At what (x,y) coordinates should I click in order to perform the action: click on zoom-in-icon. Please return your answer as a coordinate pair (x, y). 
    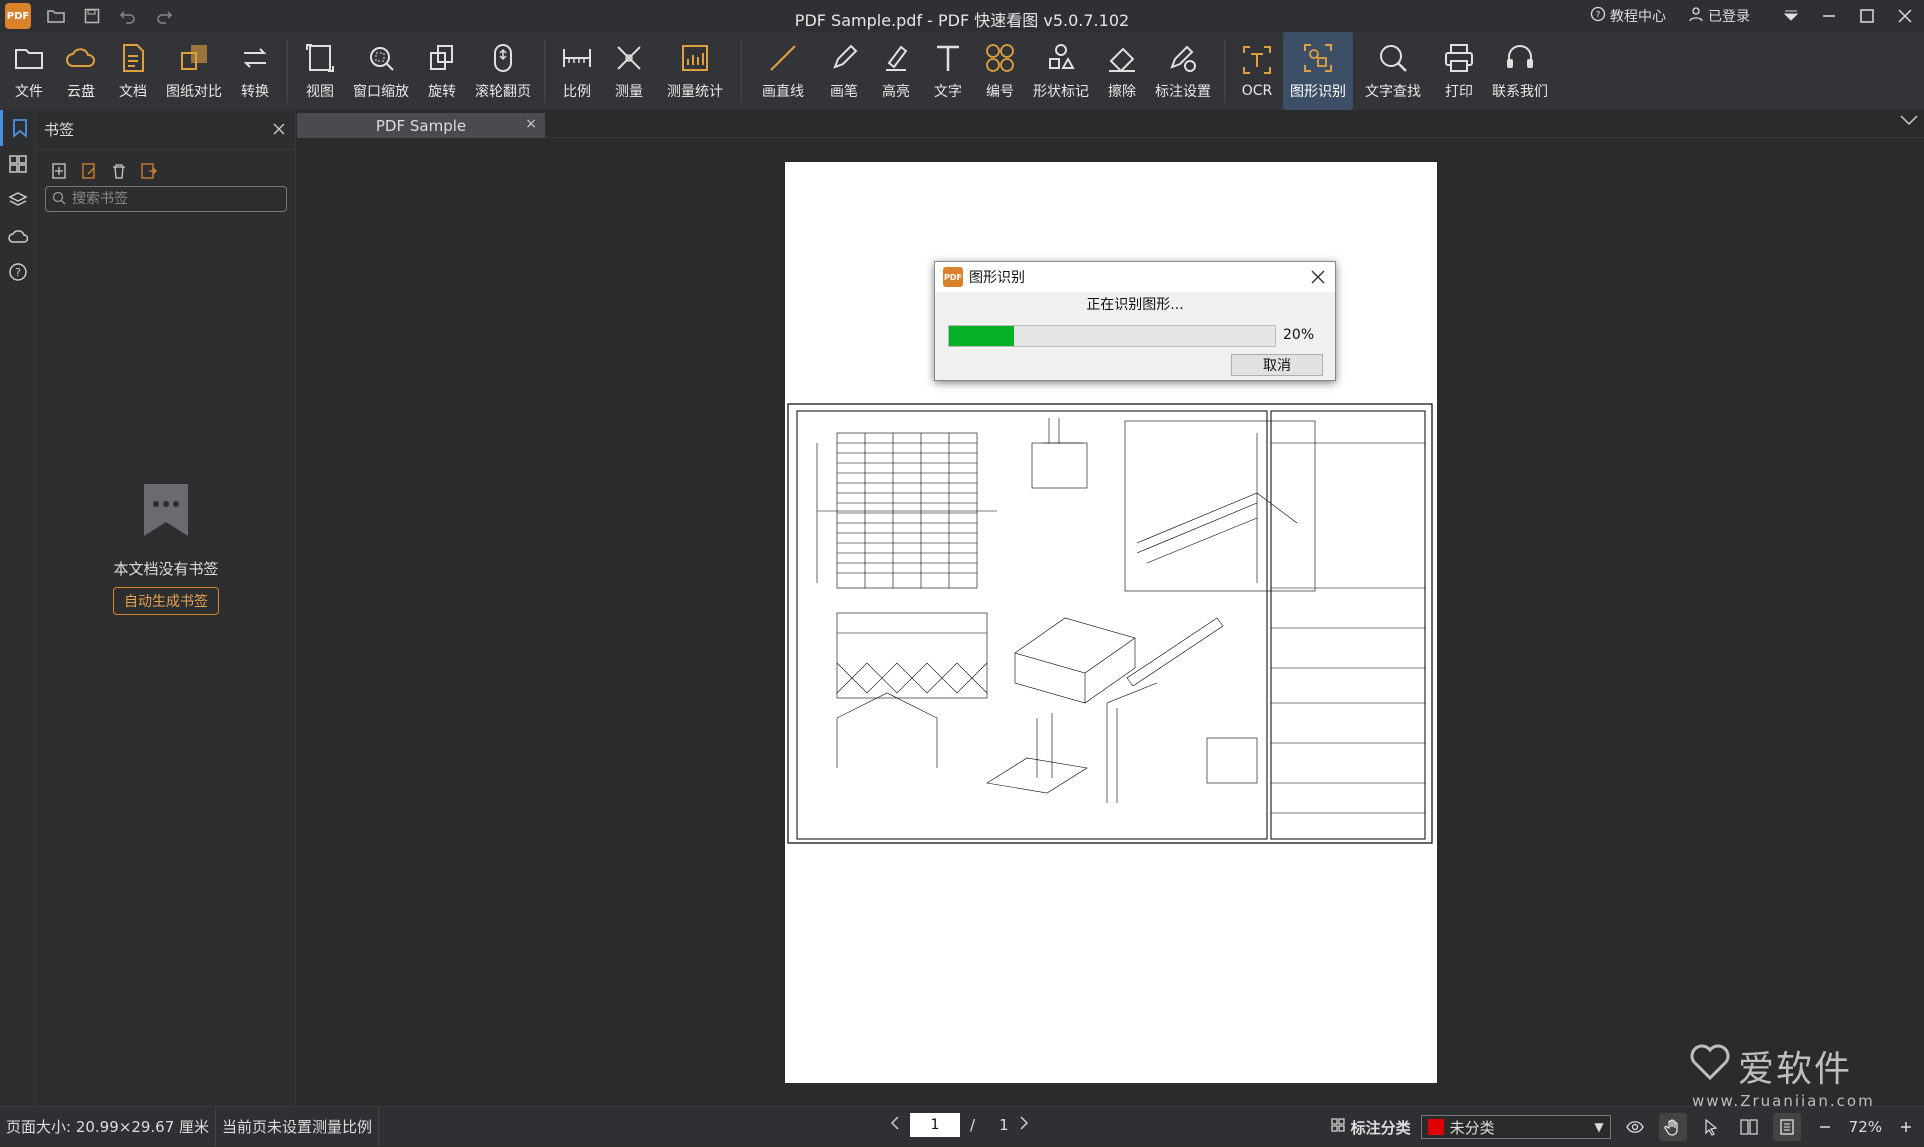
    Looking at the image, I should click on (1906, 1127).